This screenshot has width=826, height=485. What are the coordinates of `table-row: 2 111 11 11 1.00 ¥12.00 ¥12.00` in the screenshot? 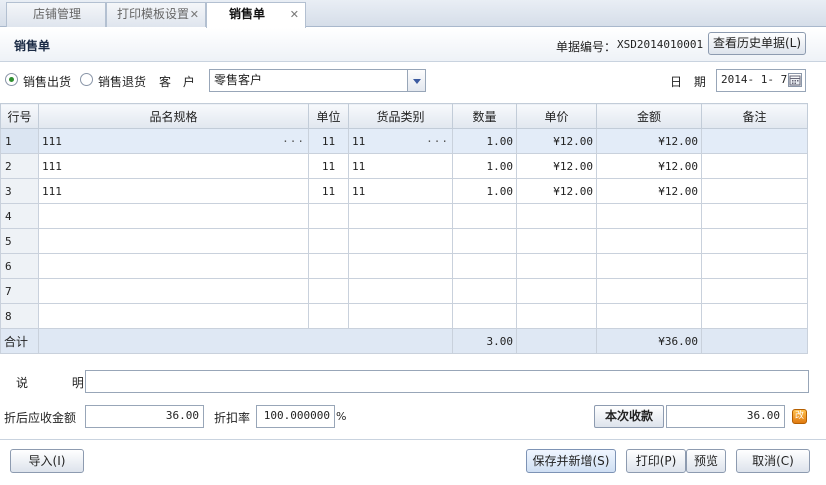 It's located at (404, 166).